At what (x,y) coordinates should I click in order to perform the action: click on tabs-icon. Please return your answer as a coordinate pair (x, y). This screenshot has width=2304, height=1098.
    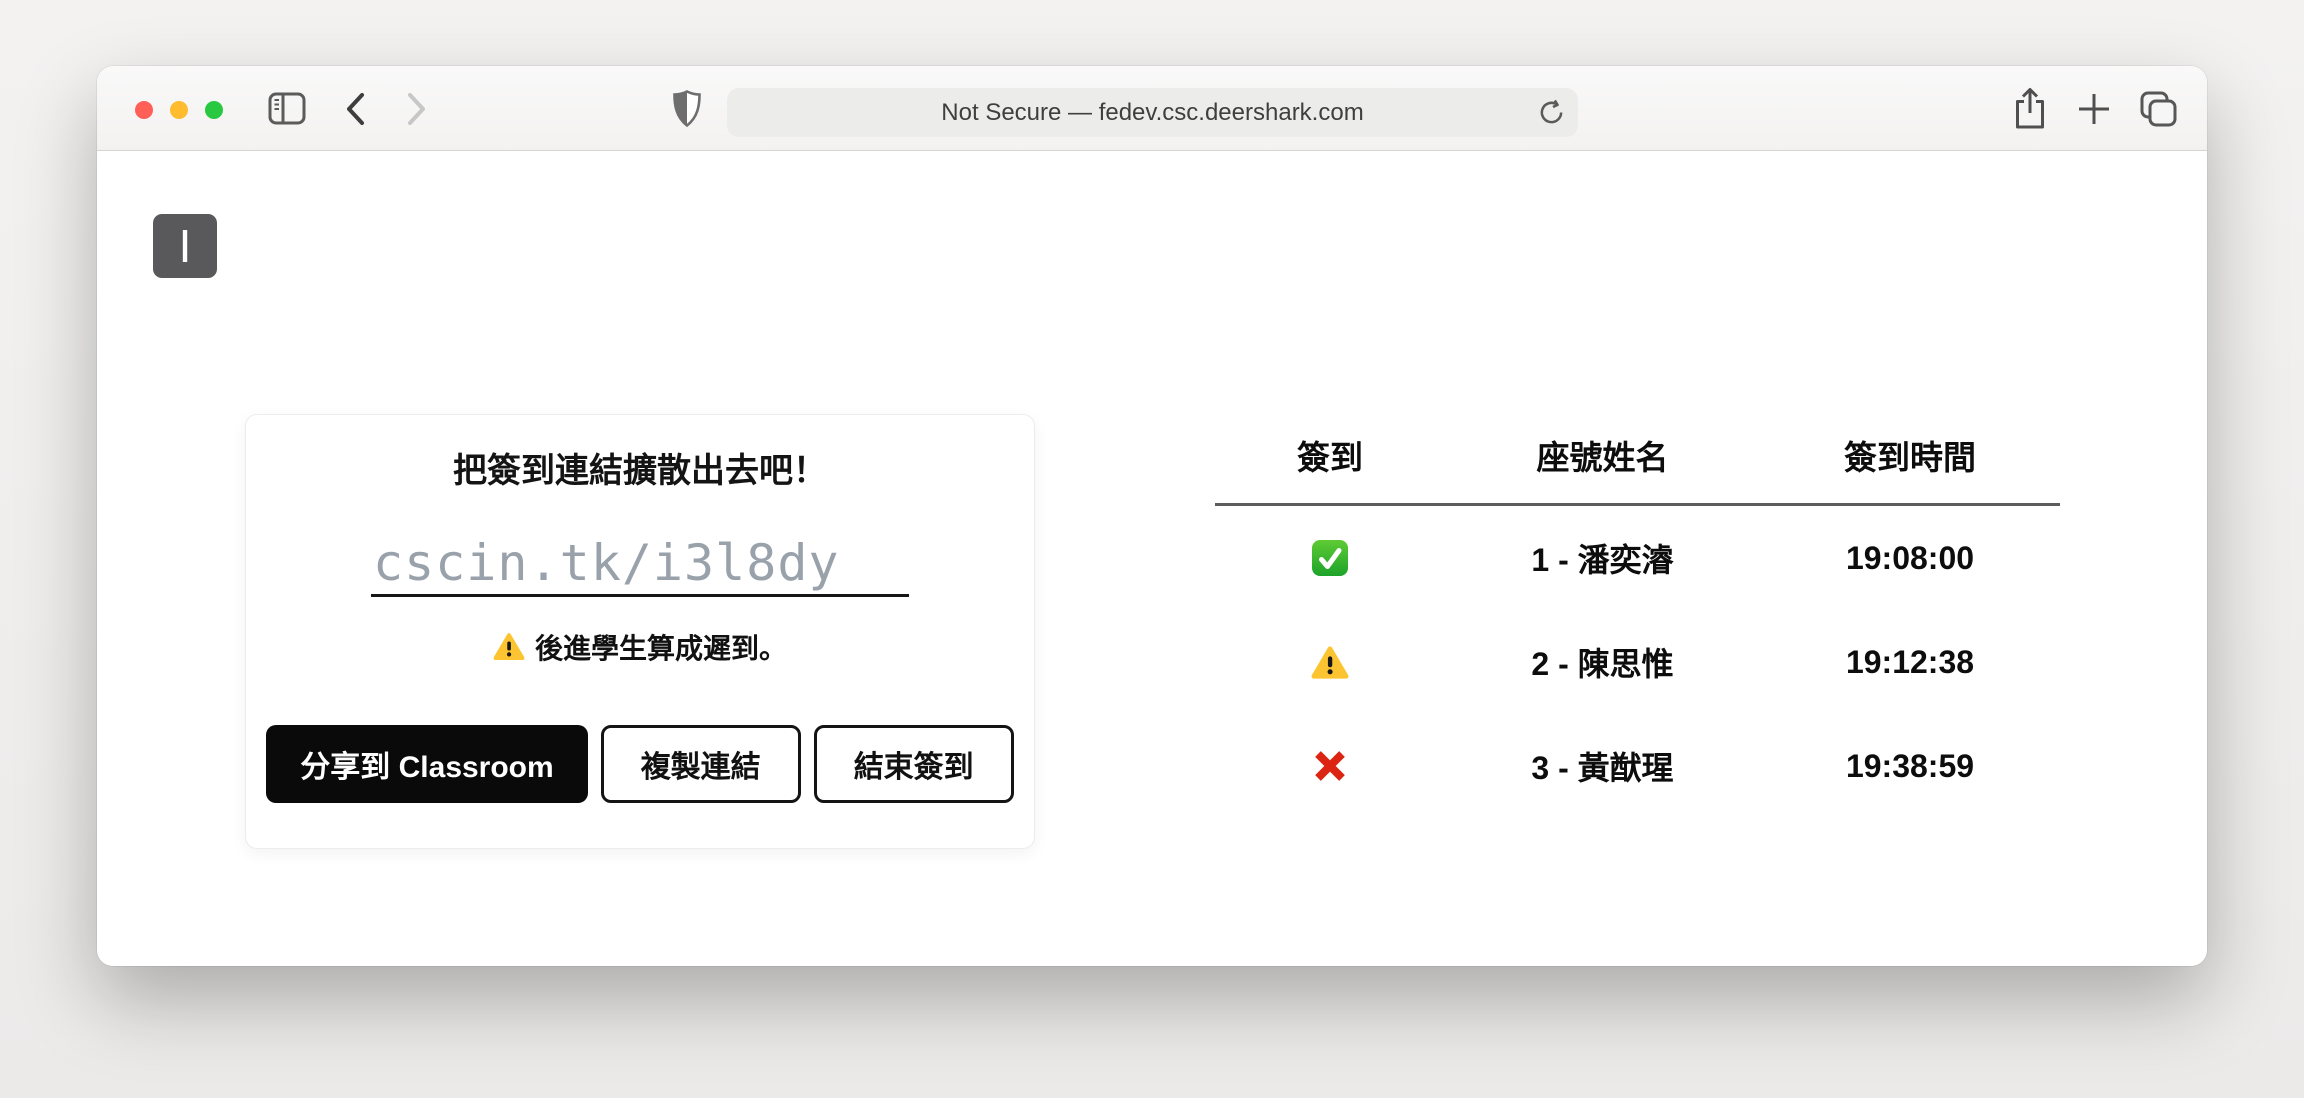
    Looking at the image, I should click on (2158, 108).